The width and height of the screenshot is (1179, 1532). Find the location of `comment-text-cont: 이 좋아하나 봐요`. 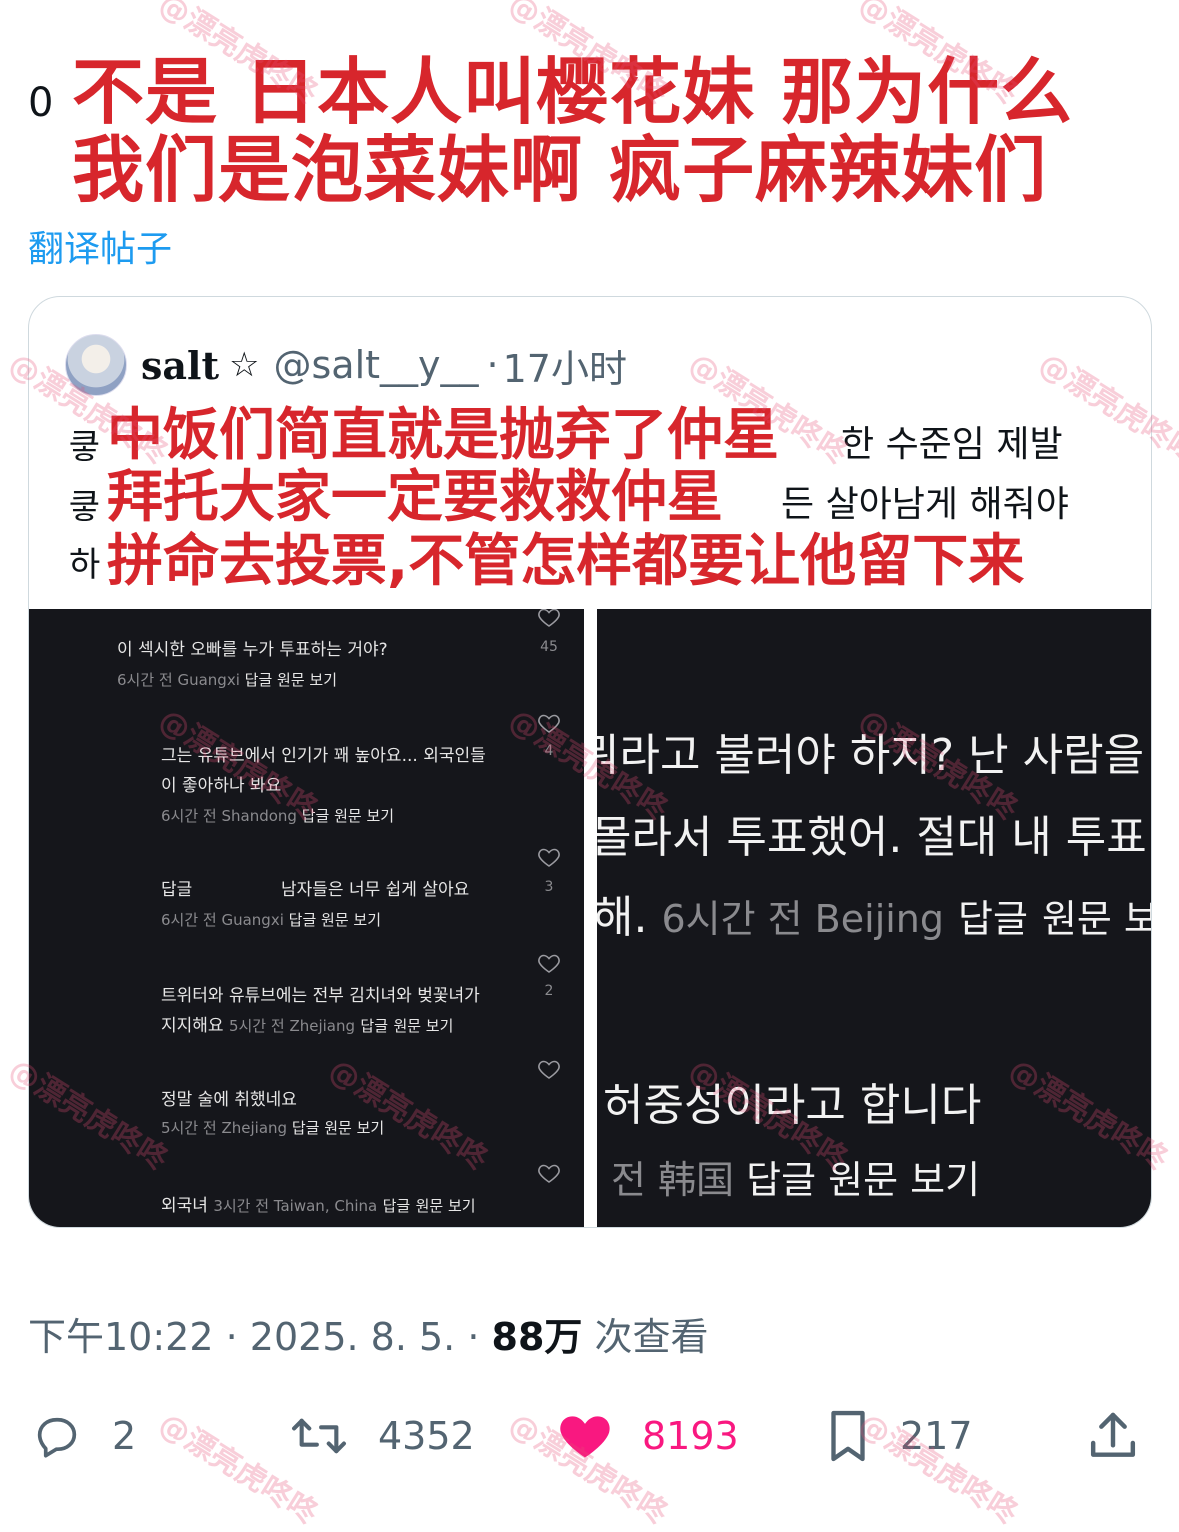

comment-text-cont: 이 좋아하나 봐요 is located at coordinates (221, 786).